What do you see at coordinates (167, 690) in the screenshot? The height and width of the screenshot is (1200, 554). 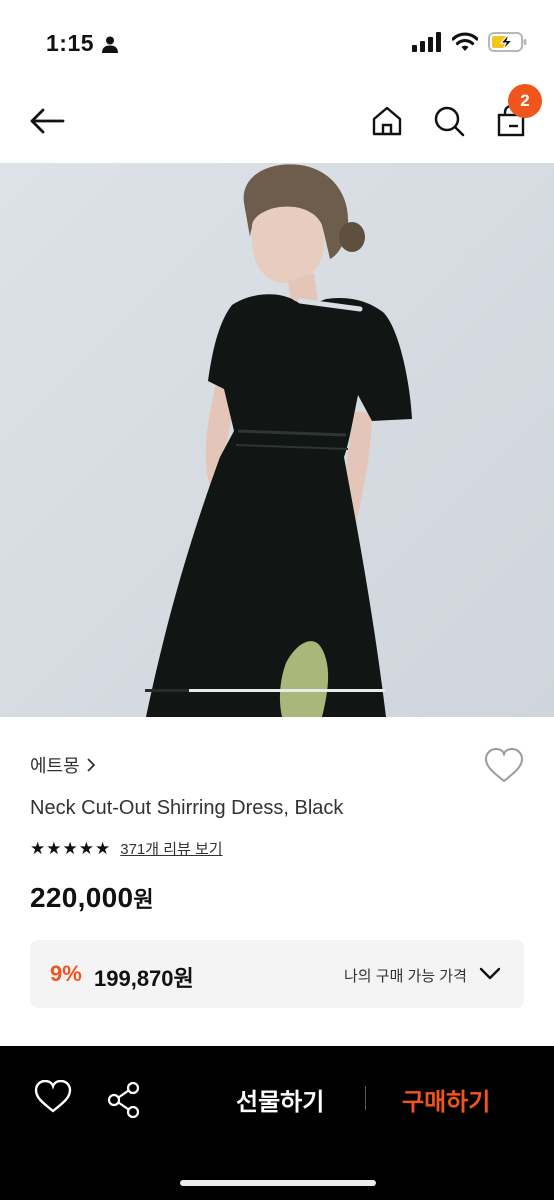 I see `image-carousel-position` at bounding box center [167, 690].